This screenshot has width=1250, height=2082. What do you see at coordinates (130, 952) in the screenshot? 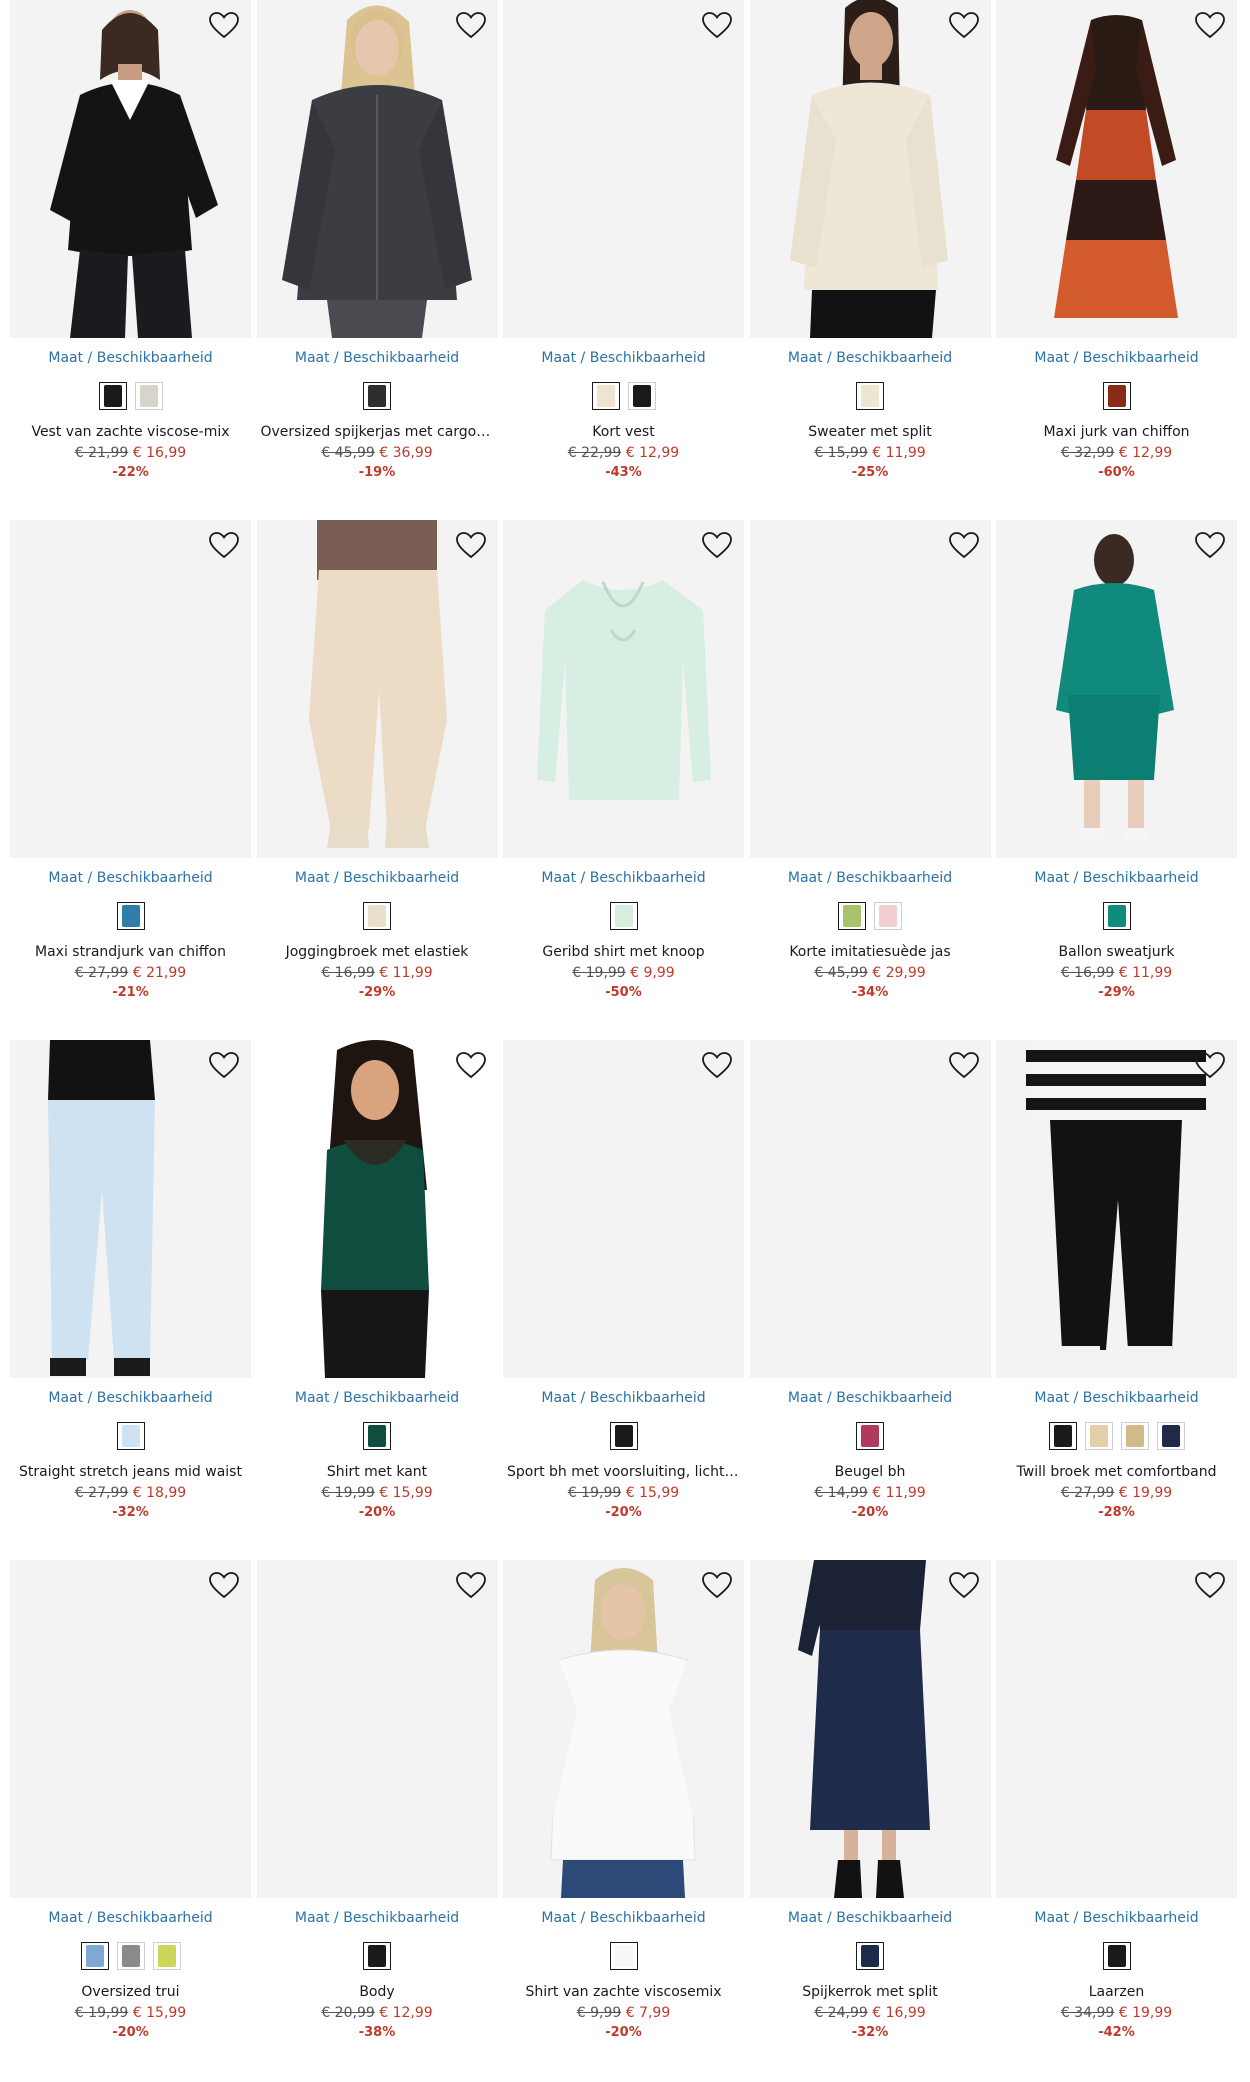
I see `product-title: Maxi strandjurk van chiffon` at bounding box center [130, 952].